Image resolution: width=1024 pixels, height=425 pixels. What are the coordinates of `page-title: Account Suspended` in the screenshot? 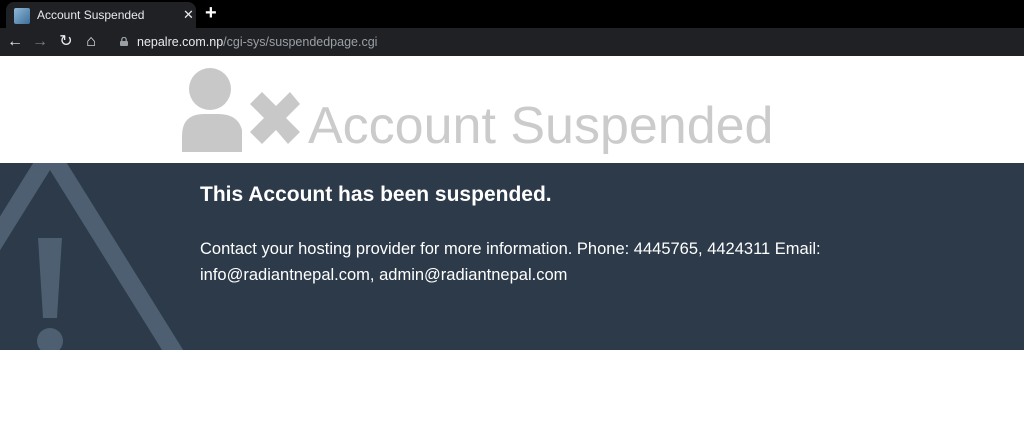 It's located at (541, 126).